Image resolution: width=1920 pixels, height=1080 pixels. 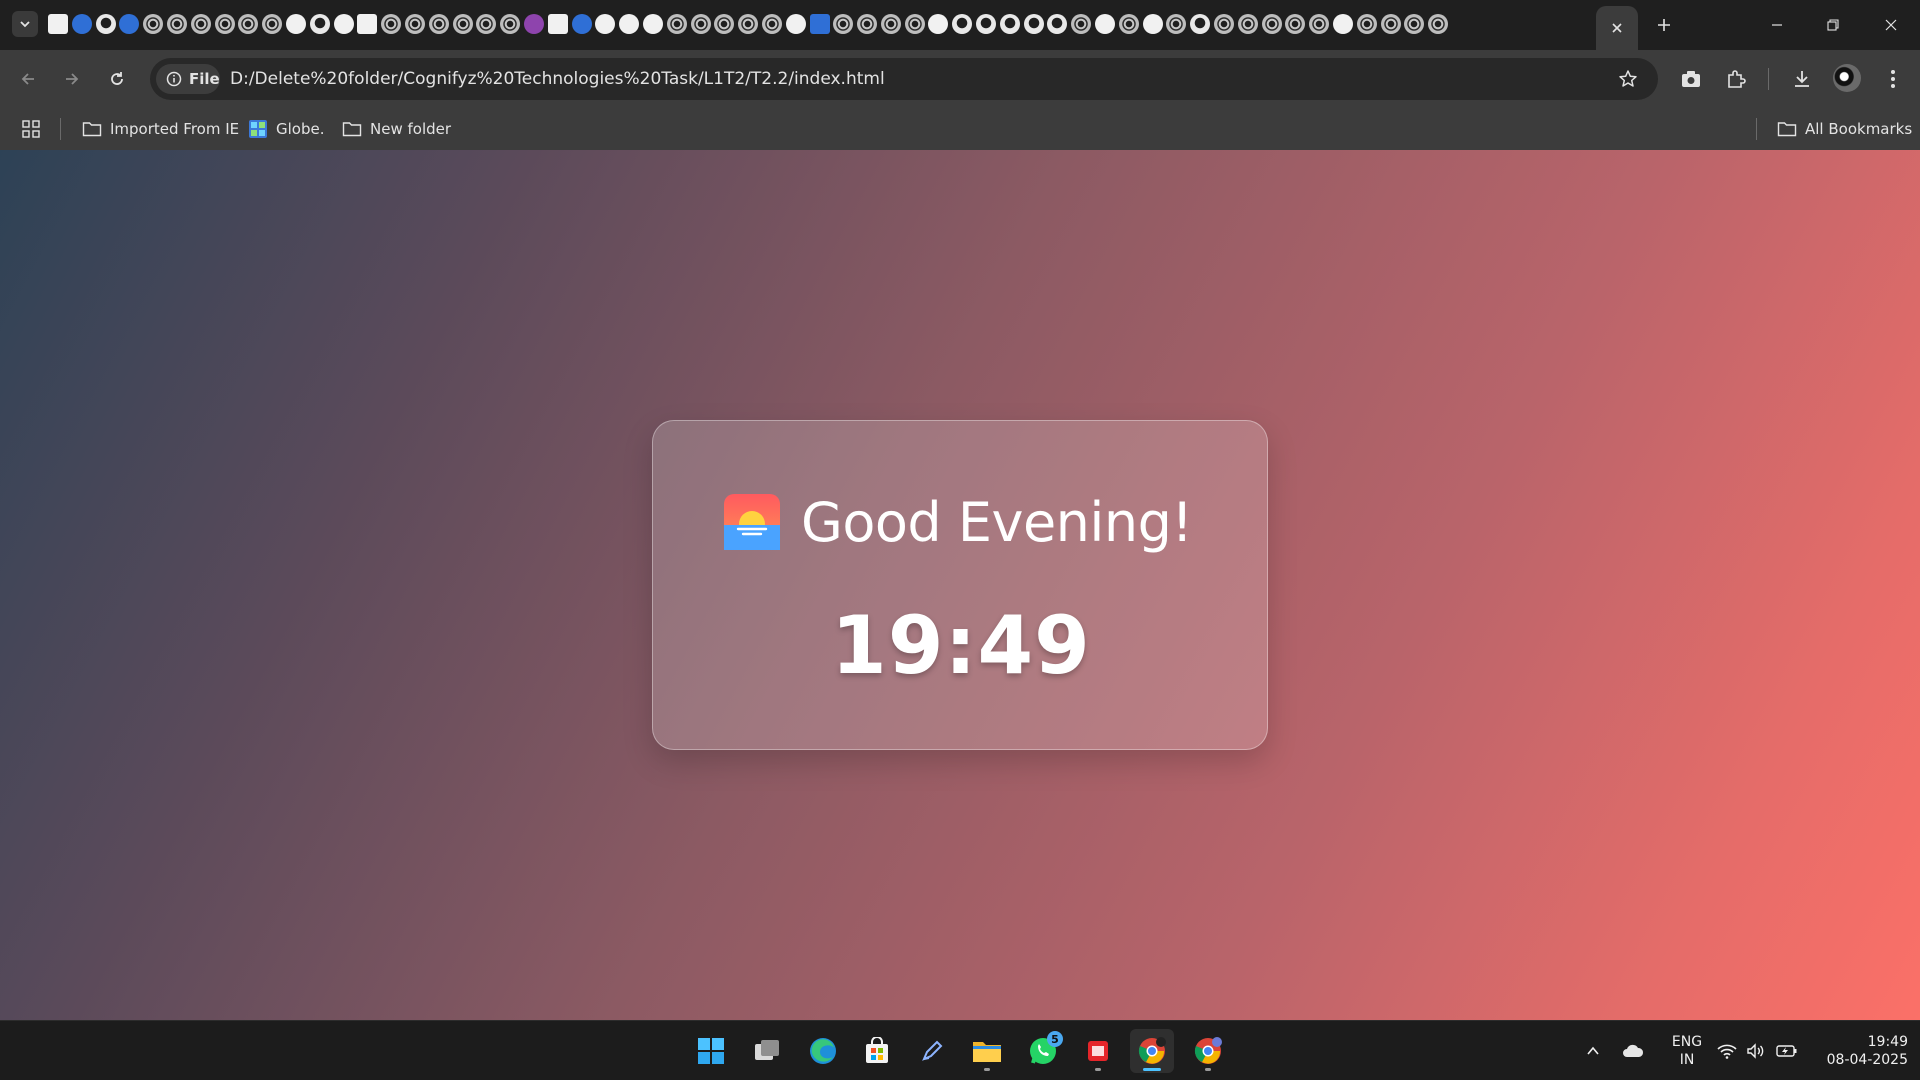 What do you see at coordinates (1756, 1050) in the screenshot?
I see `volume-button` at bounding box center [1756, 1050].